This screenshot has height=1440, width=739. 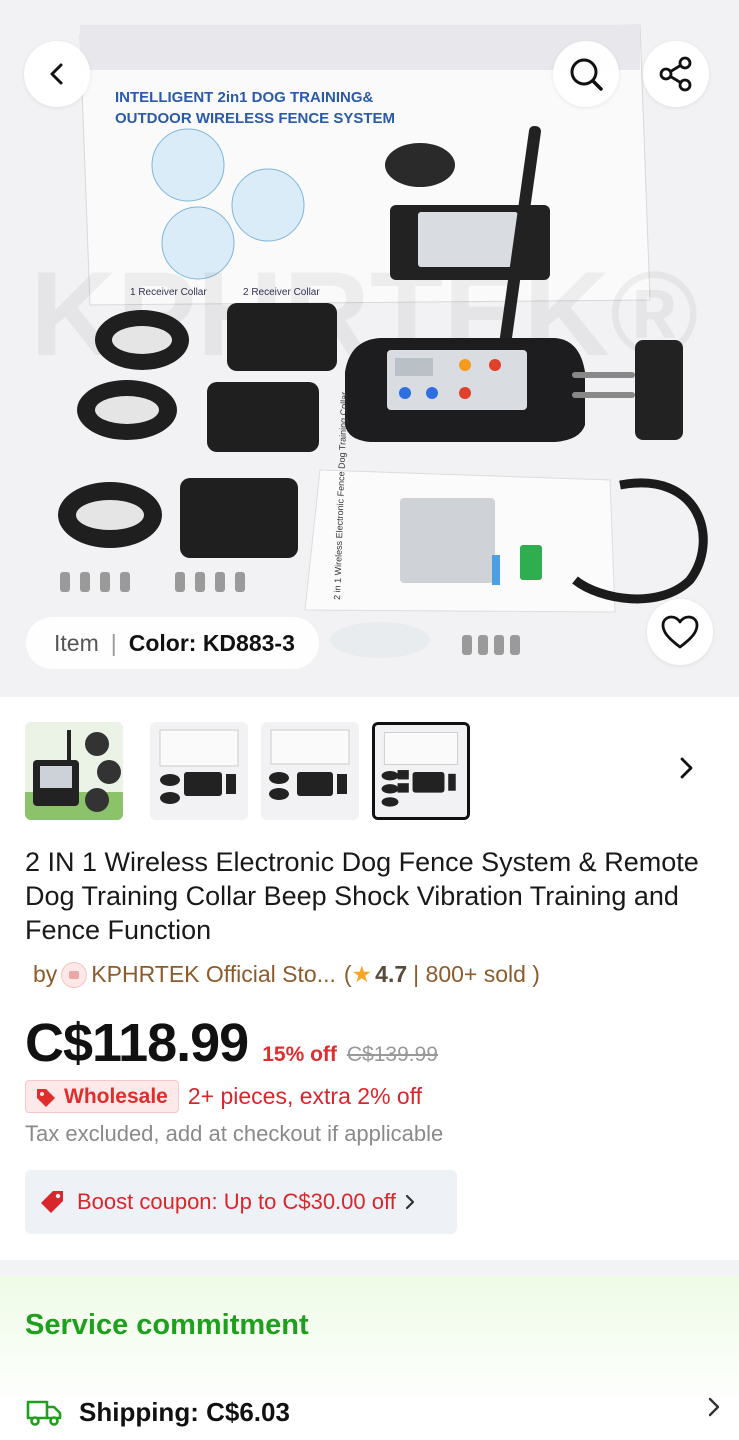 I want to click on thumbnail-next-button, so click(x=686, y=768).